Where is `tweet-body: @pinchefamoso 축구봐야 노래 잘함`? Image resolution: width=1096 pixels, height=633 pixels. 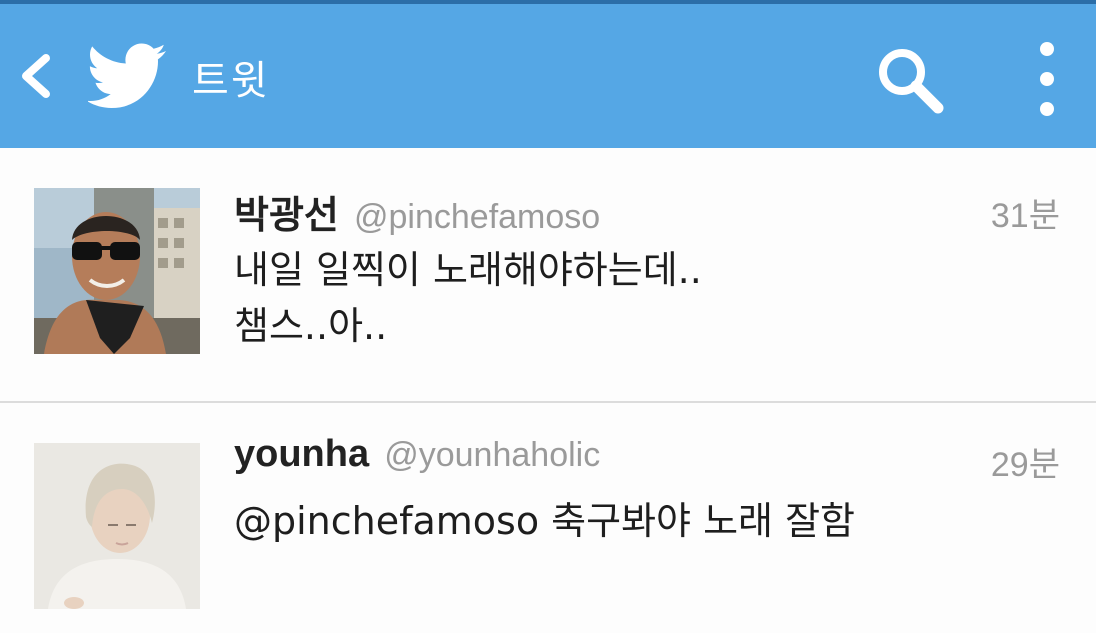 tweet-body: @pinchefamoso 축구봐야 노래 잘함 is located at coordinates (544, 521).